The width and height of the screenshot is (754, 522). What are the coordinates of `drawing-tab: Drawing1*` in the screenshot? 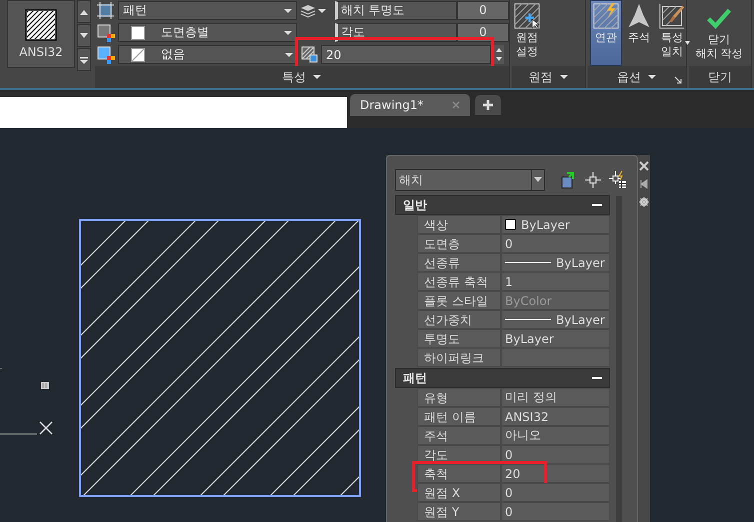 It's located at (410, 105).